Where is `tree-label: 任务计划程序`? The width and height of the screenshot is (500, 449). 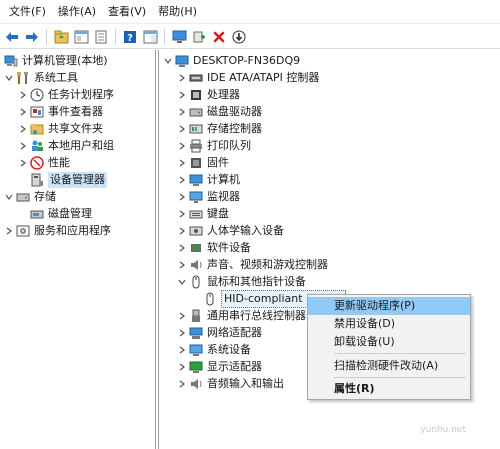 tree-label: 任务计划程序 is located at coordinates (81, 94).